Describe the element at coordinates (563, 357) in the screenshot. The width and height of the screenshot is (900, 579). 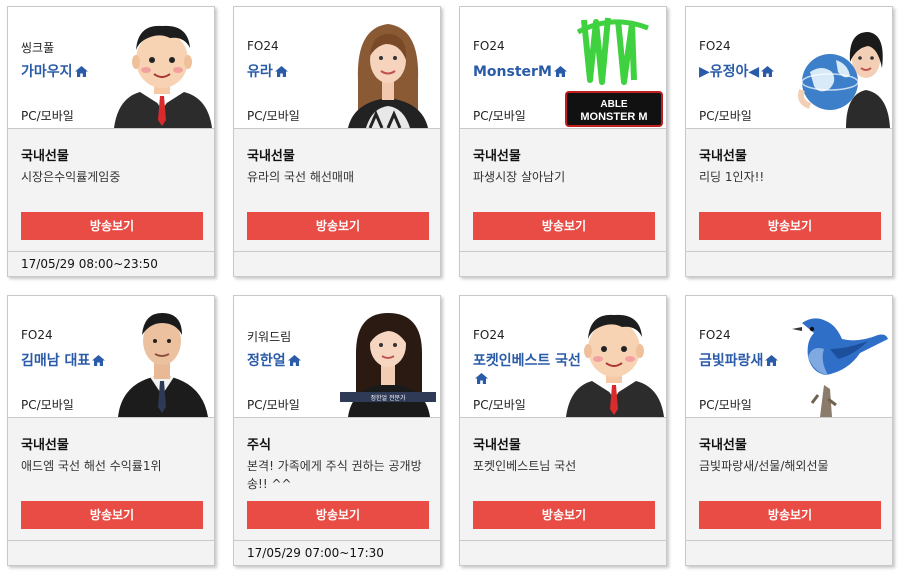
I see `card-header: FO24 포켓인베스트 국선 PC/모바일` at that location.